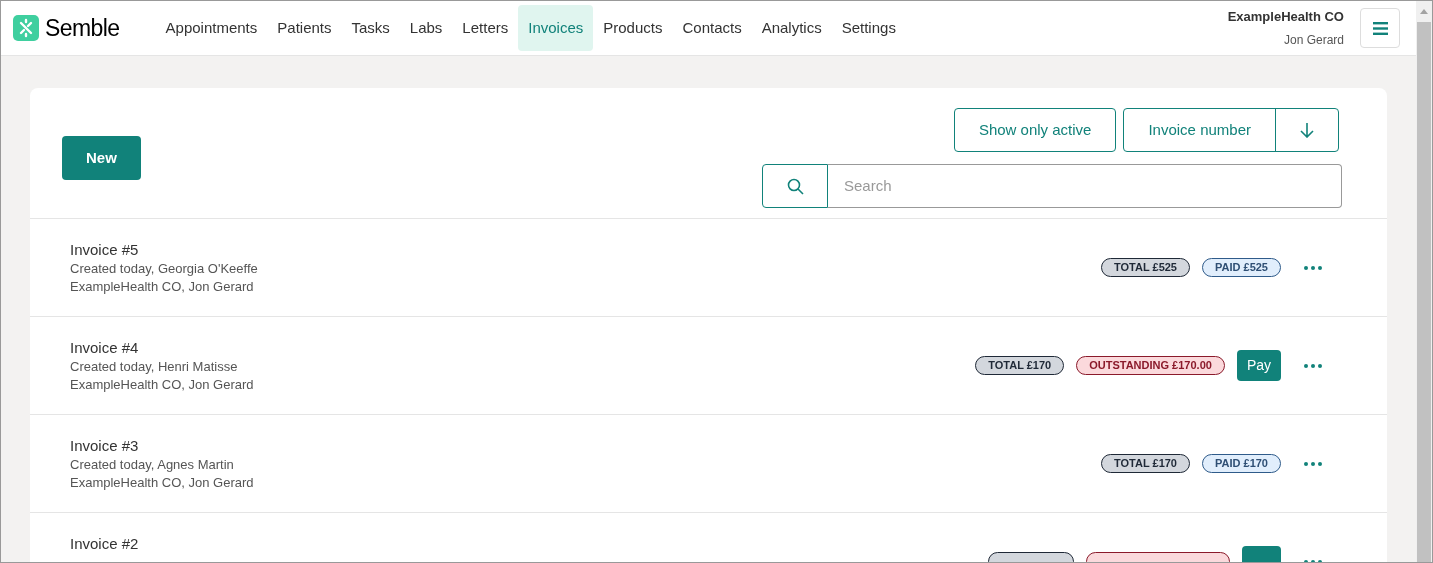 The width and height of the screenshot is (1433, 563). I want to click on nav-tab: Appointments, so click(211, 28).